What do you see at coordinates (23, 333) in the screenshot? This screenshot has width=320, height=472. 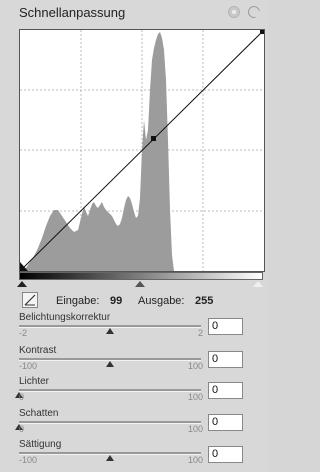 I see `slider-min: -2` at bounding box center [23, 333].